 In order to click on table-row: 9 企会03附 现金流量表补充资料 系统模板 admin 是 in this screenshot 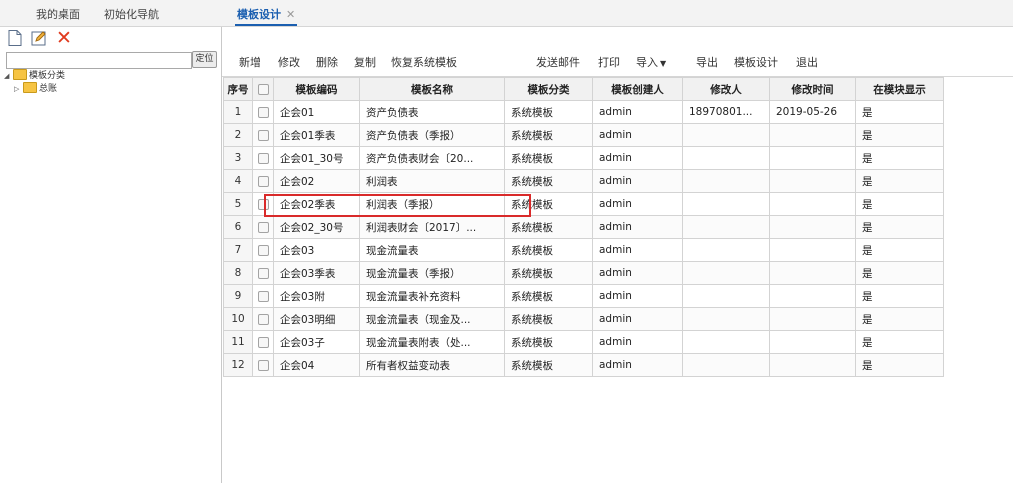, I will do `click(583, 296)`.